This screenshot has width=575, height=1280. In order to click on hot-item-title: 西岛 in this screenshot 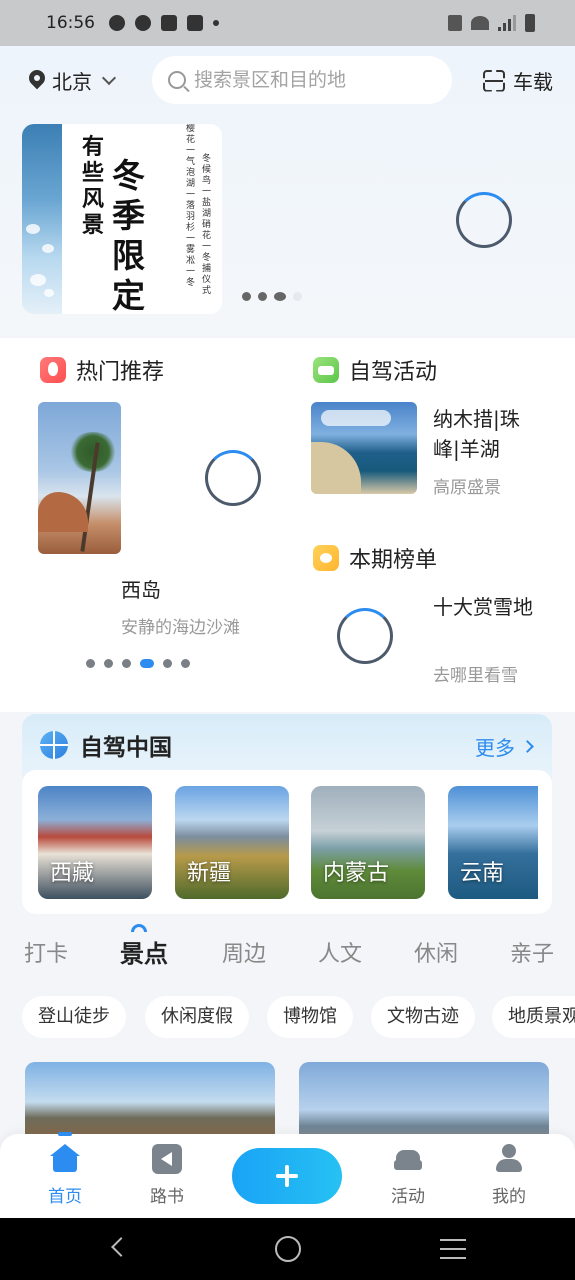, I will do `click(141, 588)`.